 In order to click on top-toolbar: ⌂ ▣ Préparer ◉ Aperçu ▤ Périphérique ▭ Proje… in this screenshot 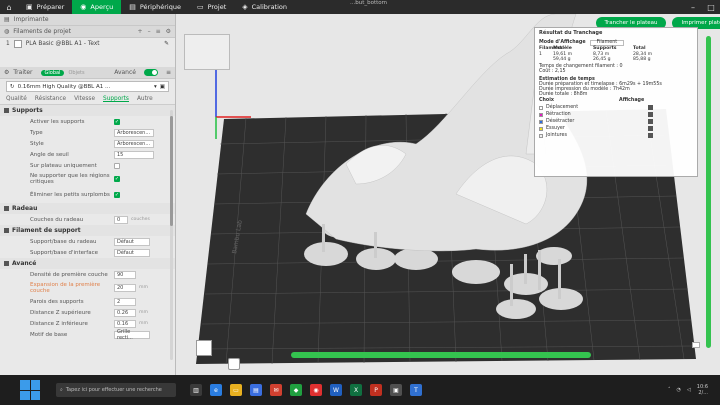, I will do `click(360, 7)`.